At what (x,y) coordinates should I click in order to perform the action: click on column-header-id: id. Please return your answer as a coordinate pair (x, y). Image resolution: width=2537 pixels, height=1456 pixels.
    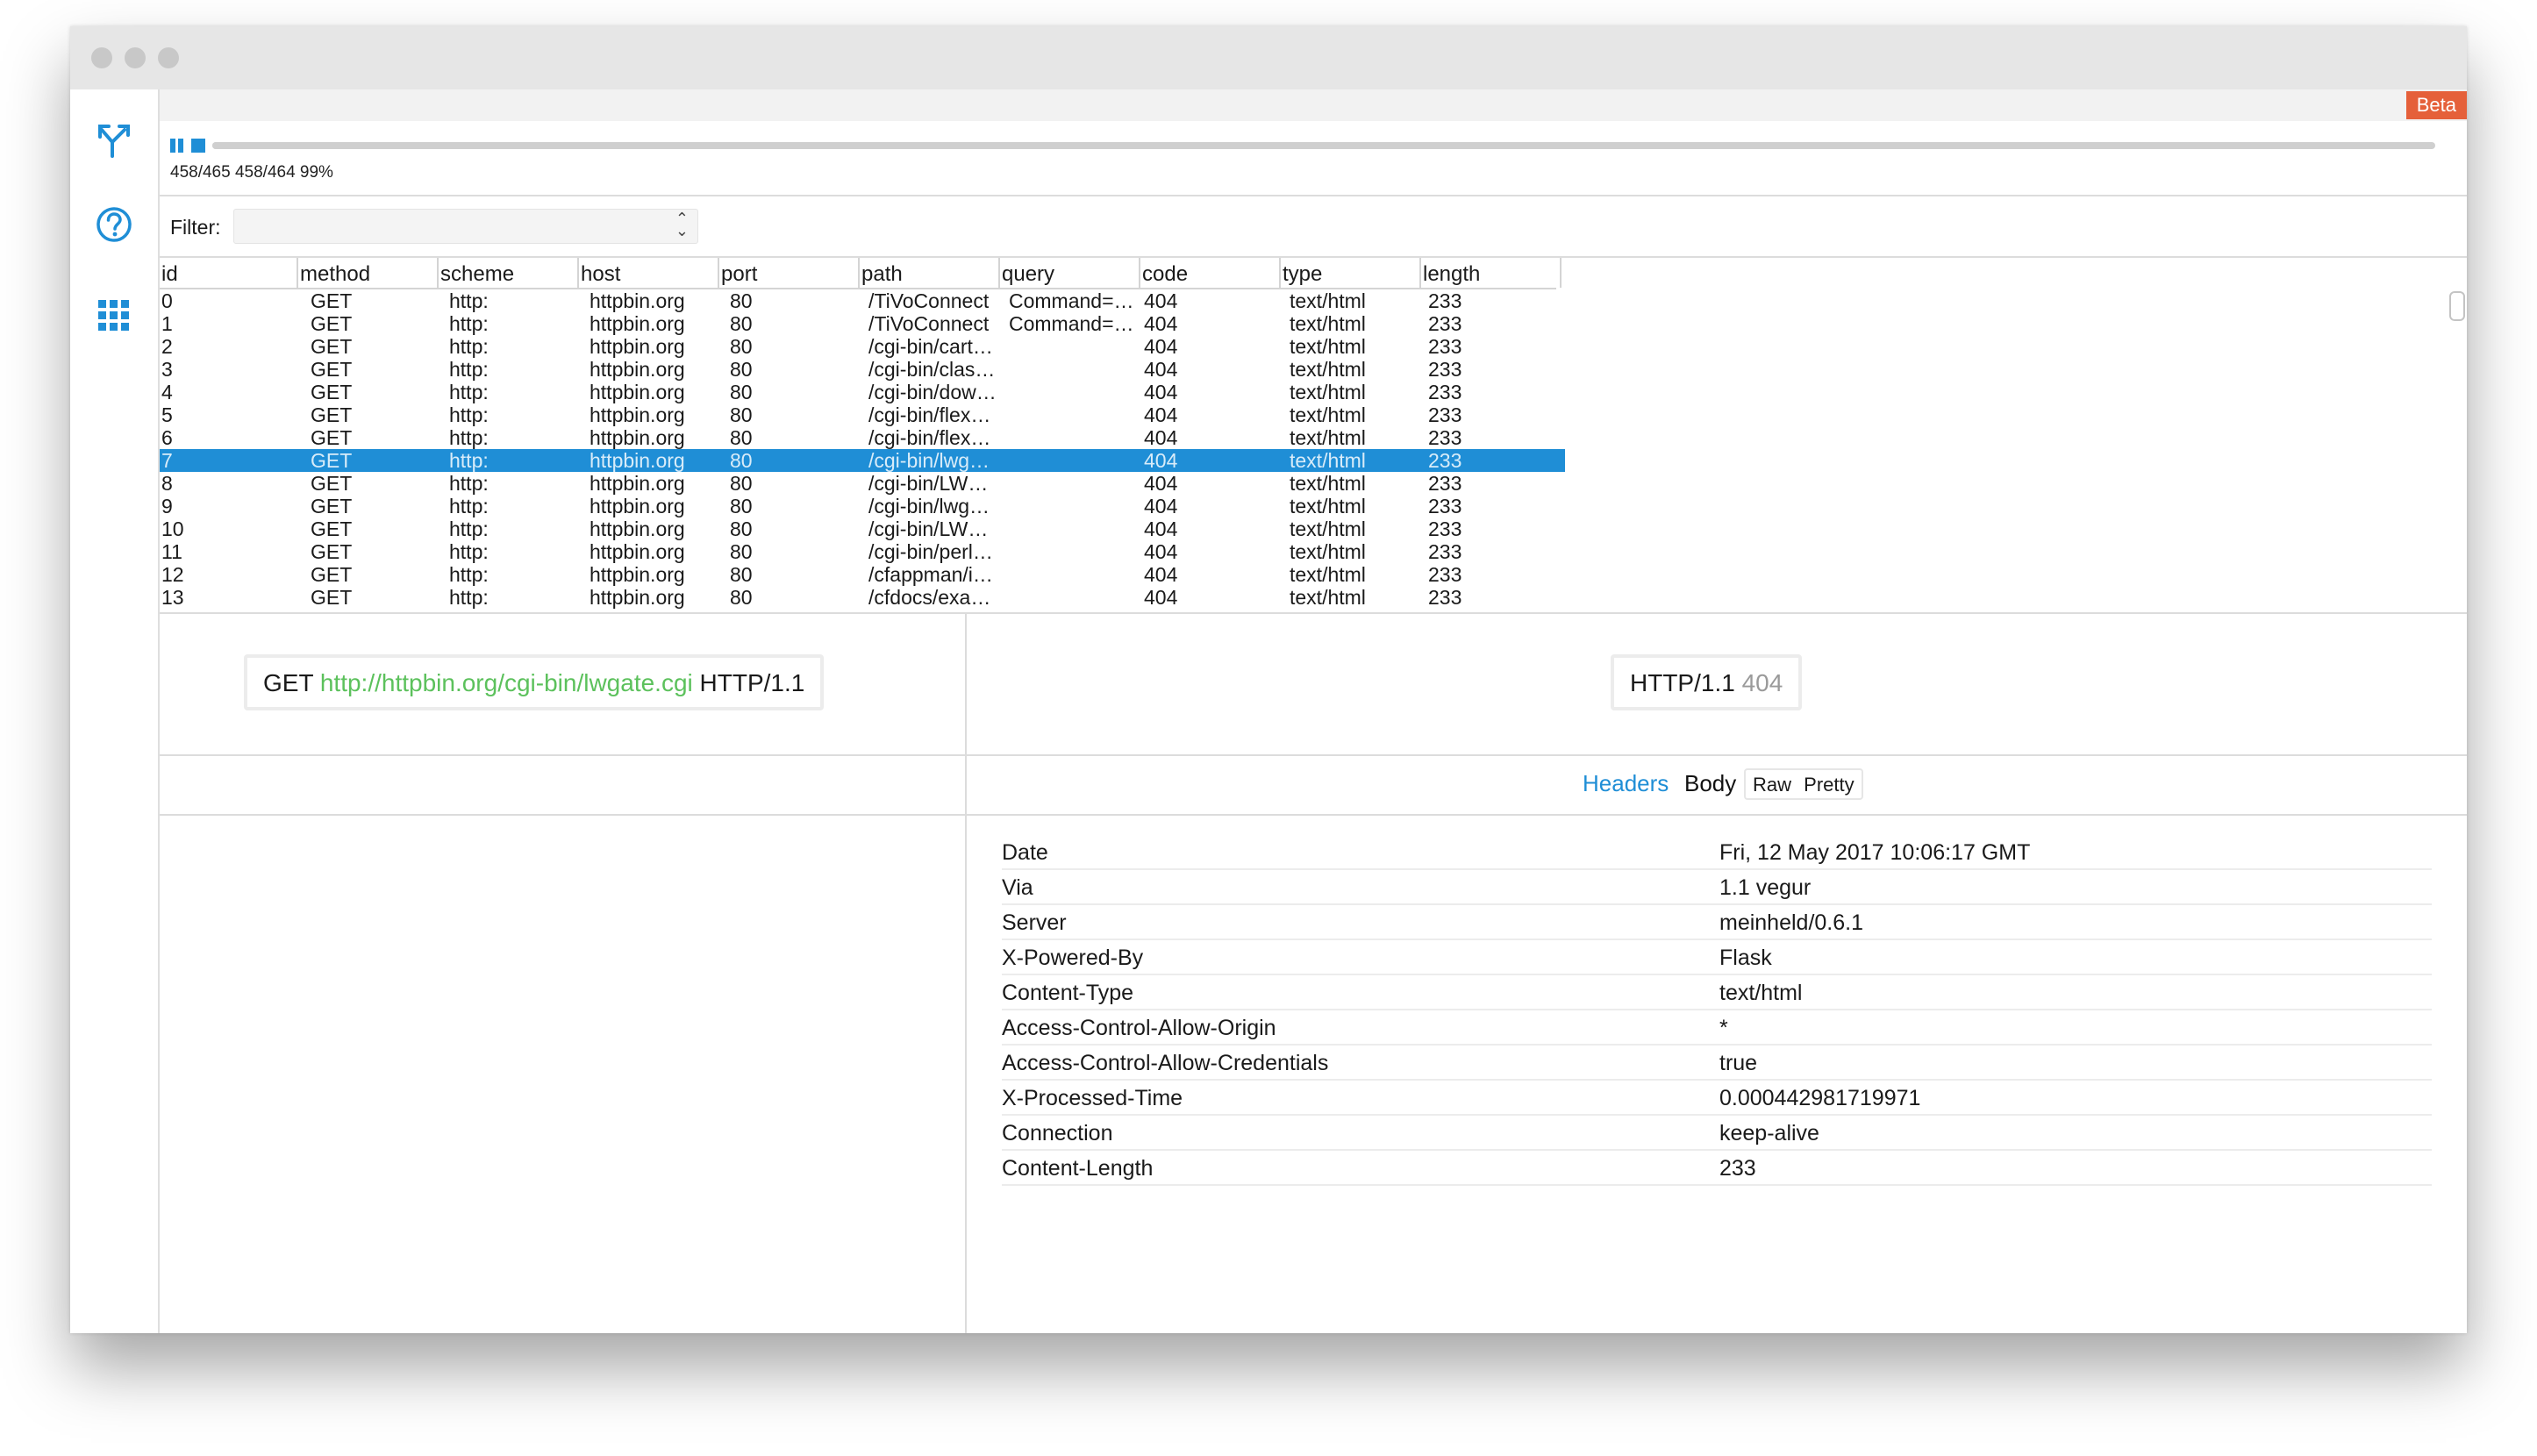
    Looking at the image, I should click on (229, 273).